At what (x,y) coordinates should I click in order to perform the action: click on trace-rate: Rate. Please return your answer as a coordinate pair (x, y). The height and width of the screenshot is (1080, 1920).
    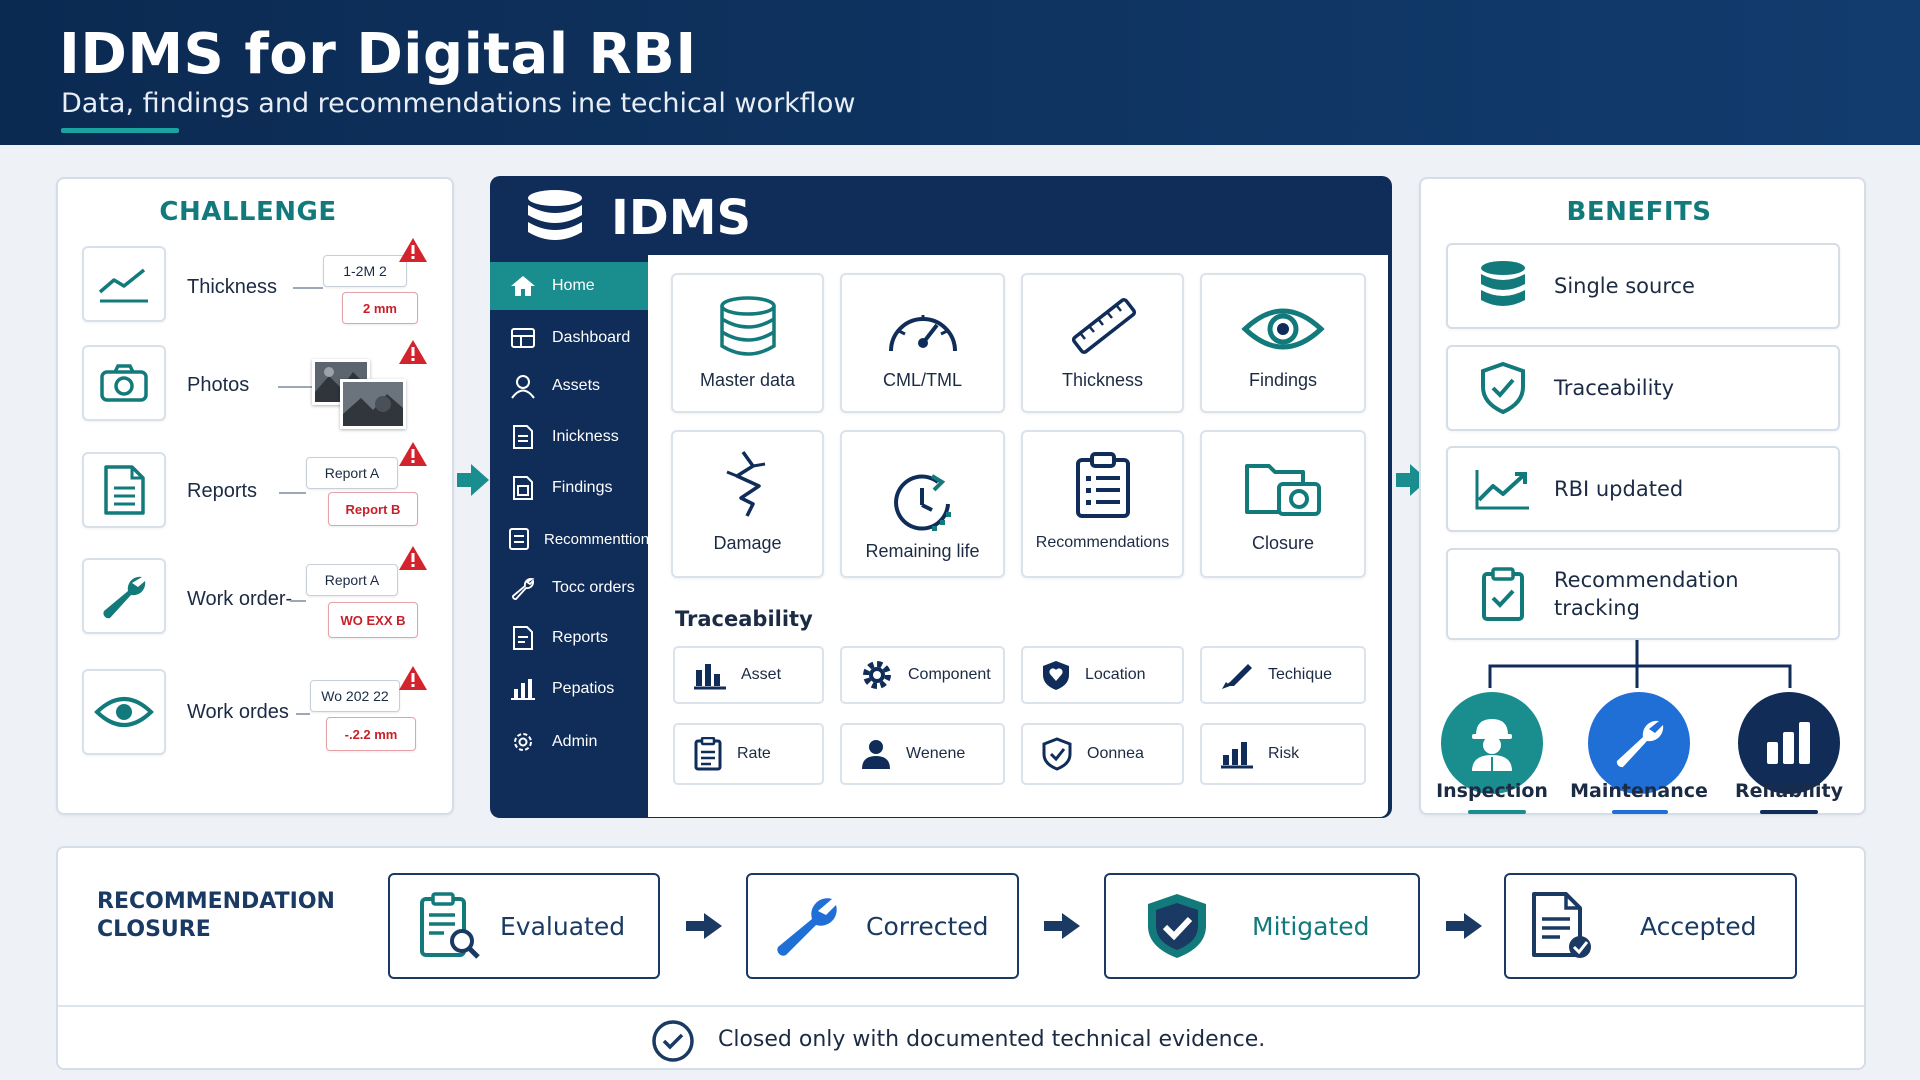
    Looking at the image, I should click on (748, 754).